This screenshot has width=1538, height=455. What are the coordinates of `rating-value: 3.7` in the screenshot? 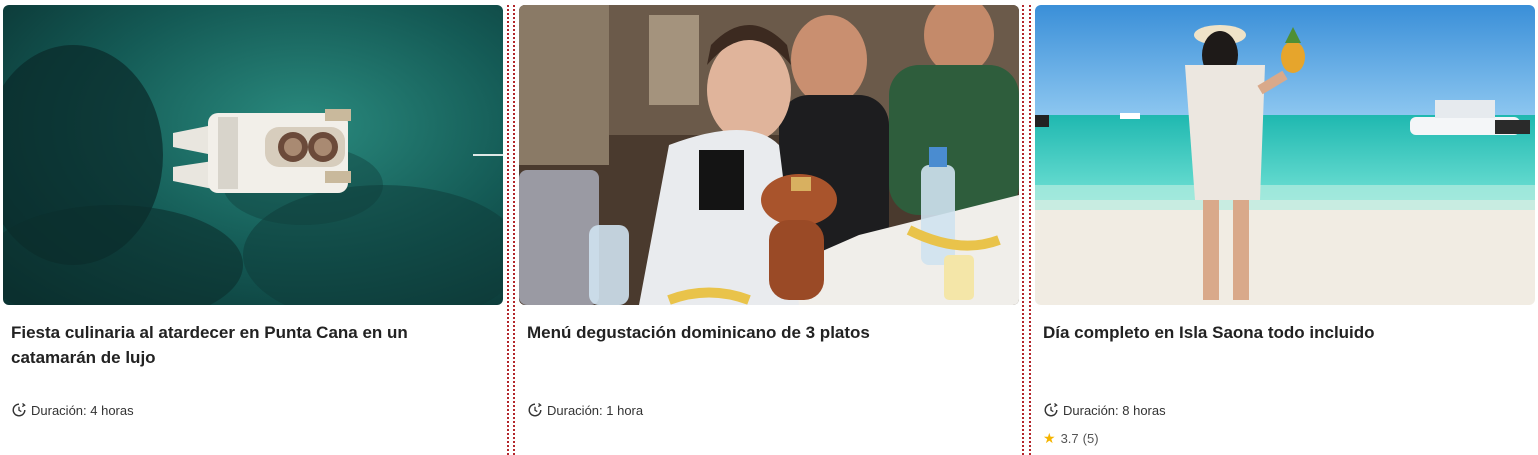 It's located at (1069, 438).